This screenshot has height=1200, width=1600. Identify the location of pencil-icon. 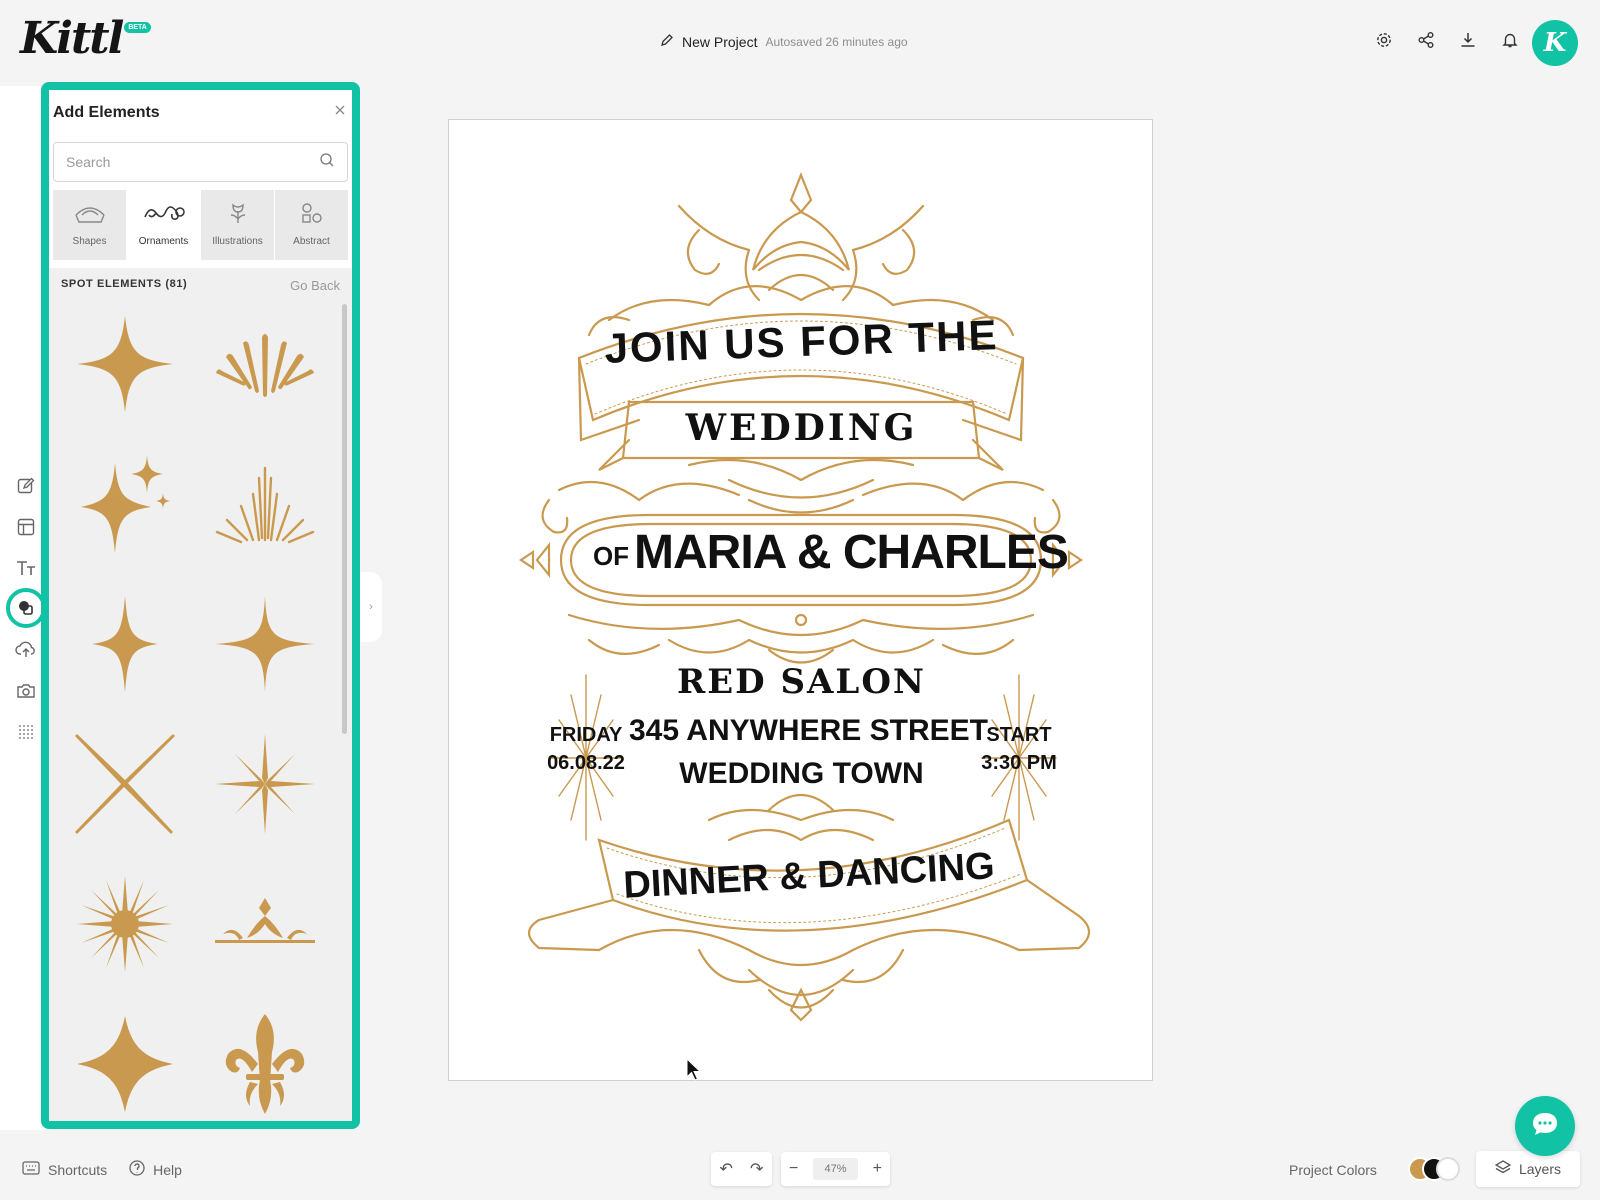
(667, 41).